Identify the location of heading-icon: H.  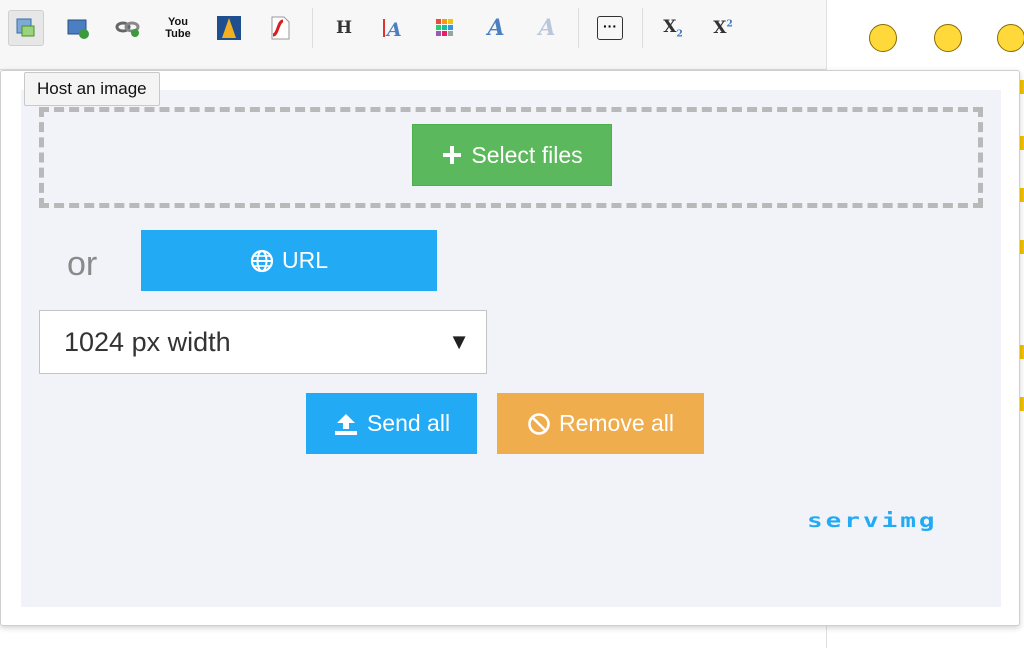
(344, 28).